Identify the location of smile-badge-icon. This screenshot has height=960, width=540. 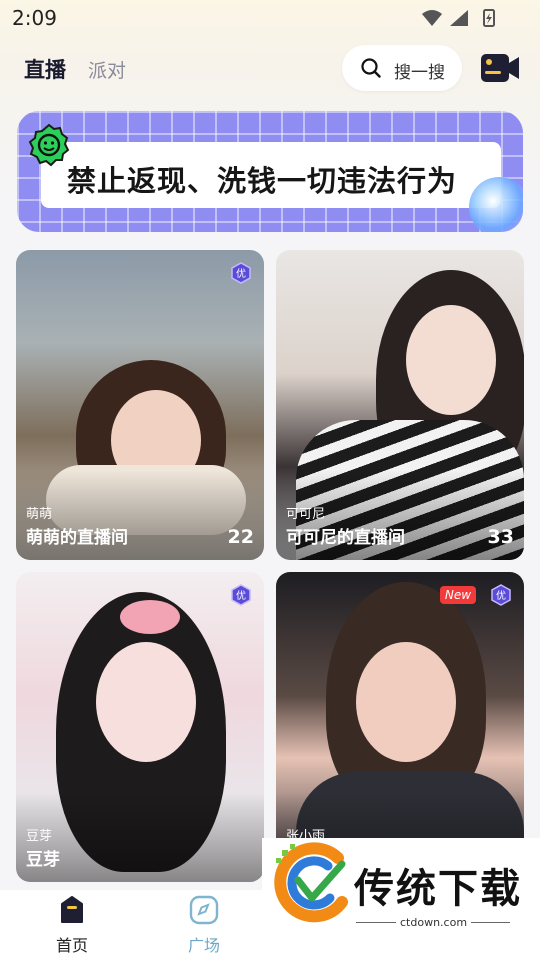
(49, 145).